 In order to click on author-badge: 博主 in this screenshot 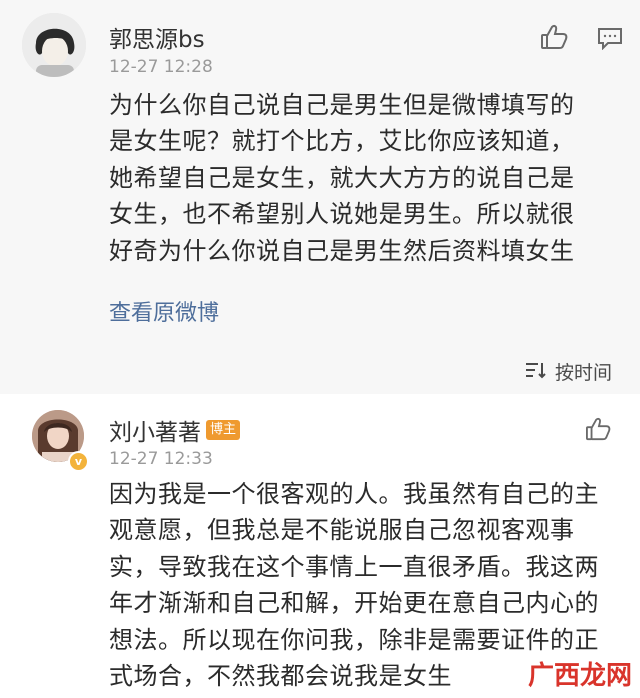, I will do `click(223, 430)`.